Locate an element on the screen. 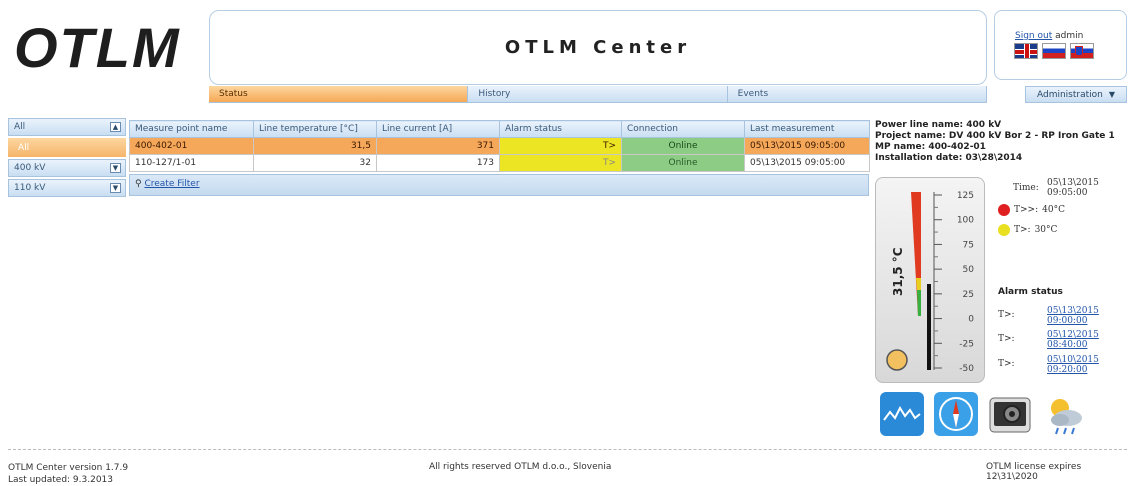 The height and width of the screenshot is (486, 1131). language-flags is located at coordinates (1054, 51).